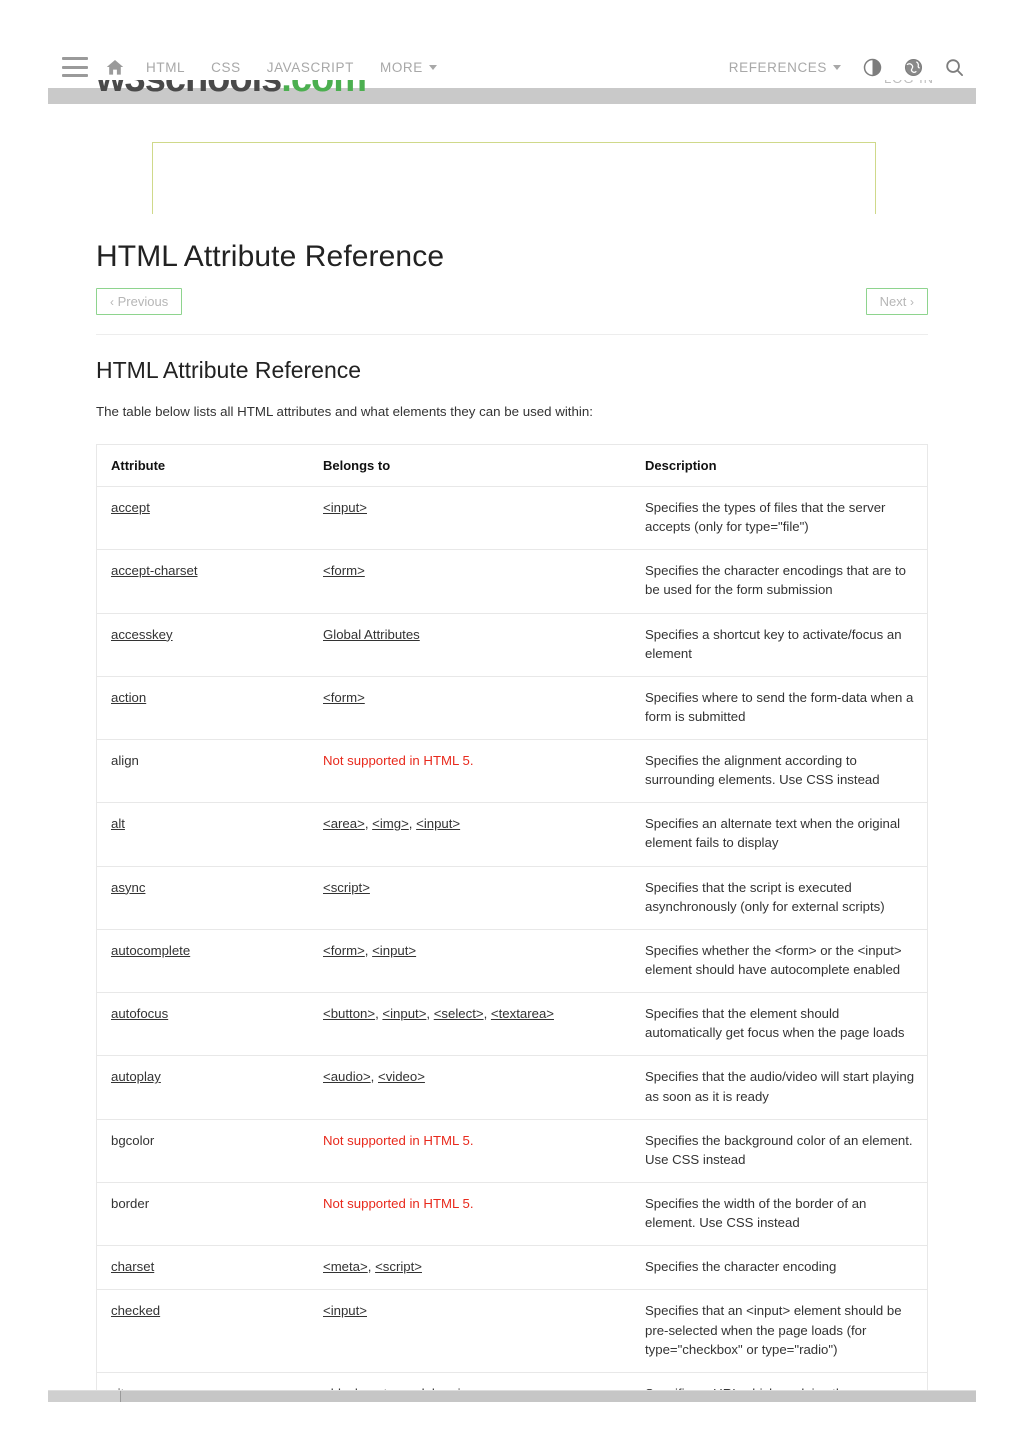 The height and width of the screenshot is (1442, 1020). Describe the element at coordinates (203, 834) in the screenshot. I see `cell-attribute: alt` at that location.